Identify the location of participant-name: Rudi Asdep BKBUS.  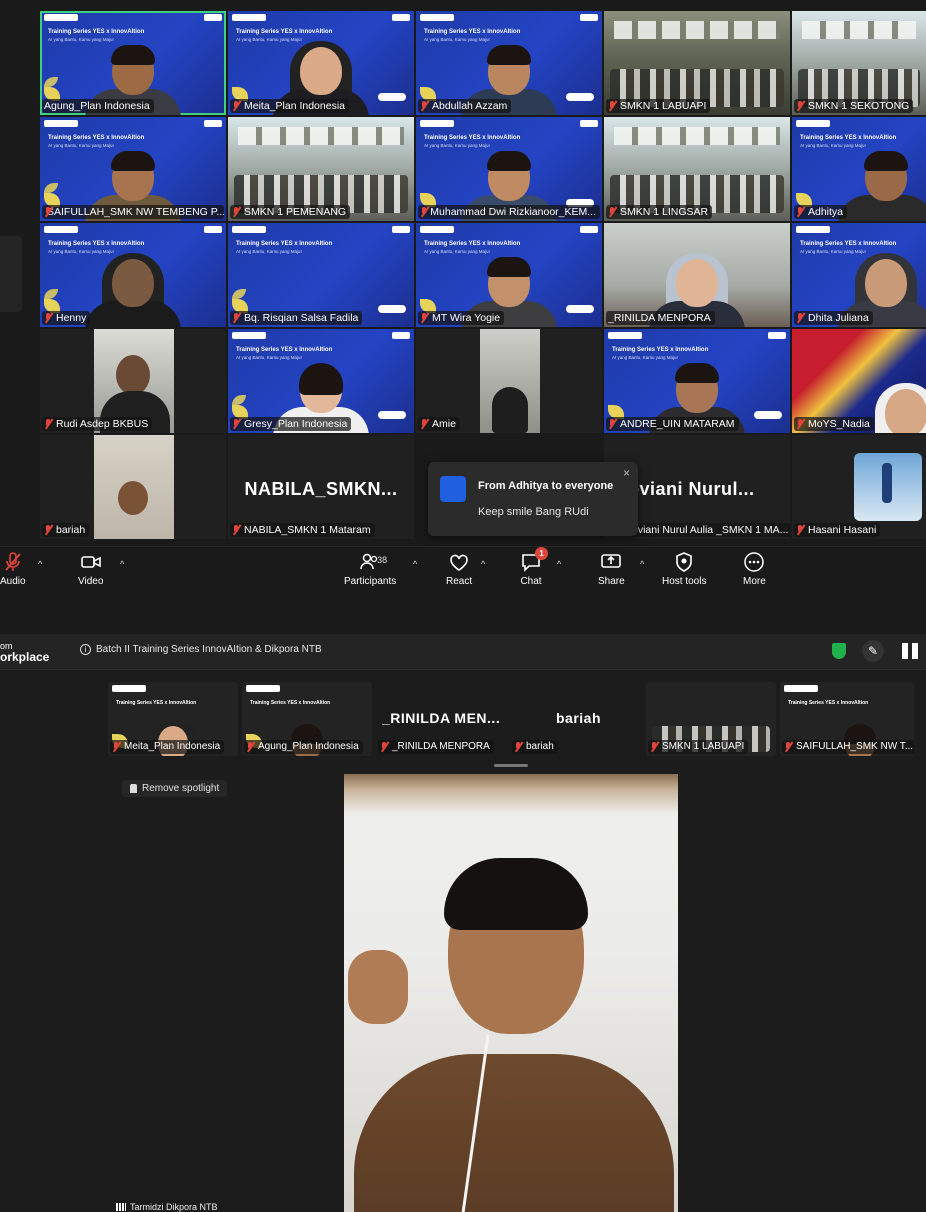
(97, 424).